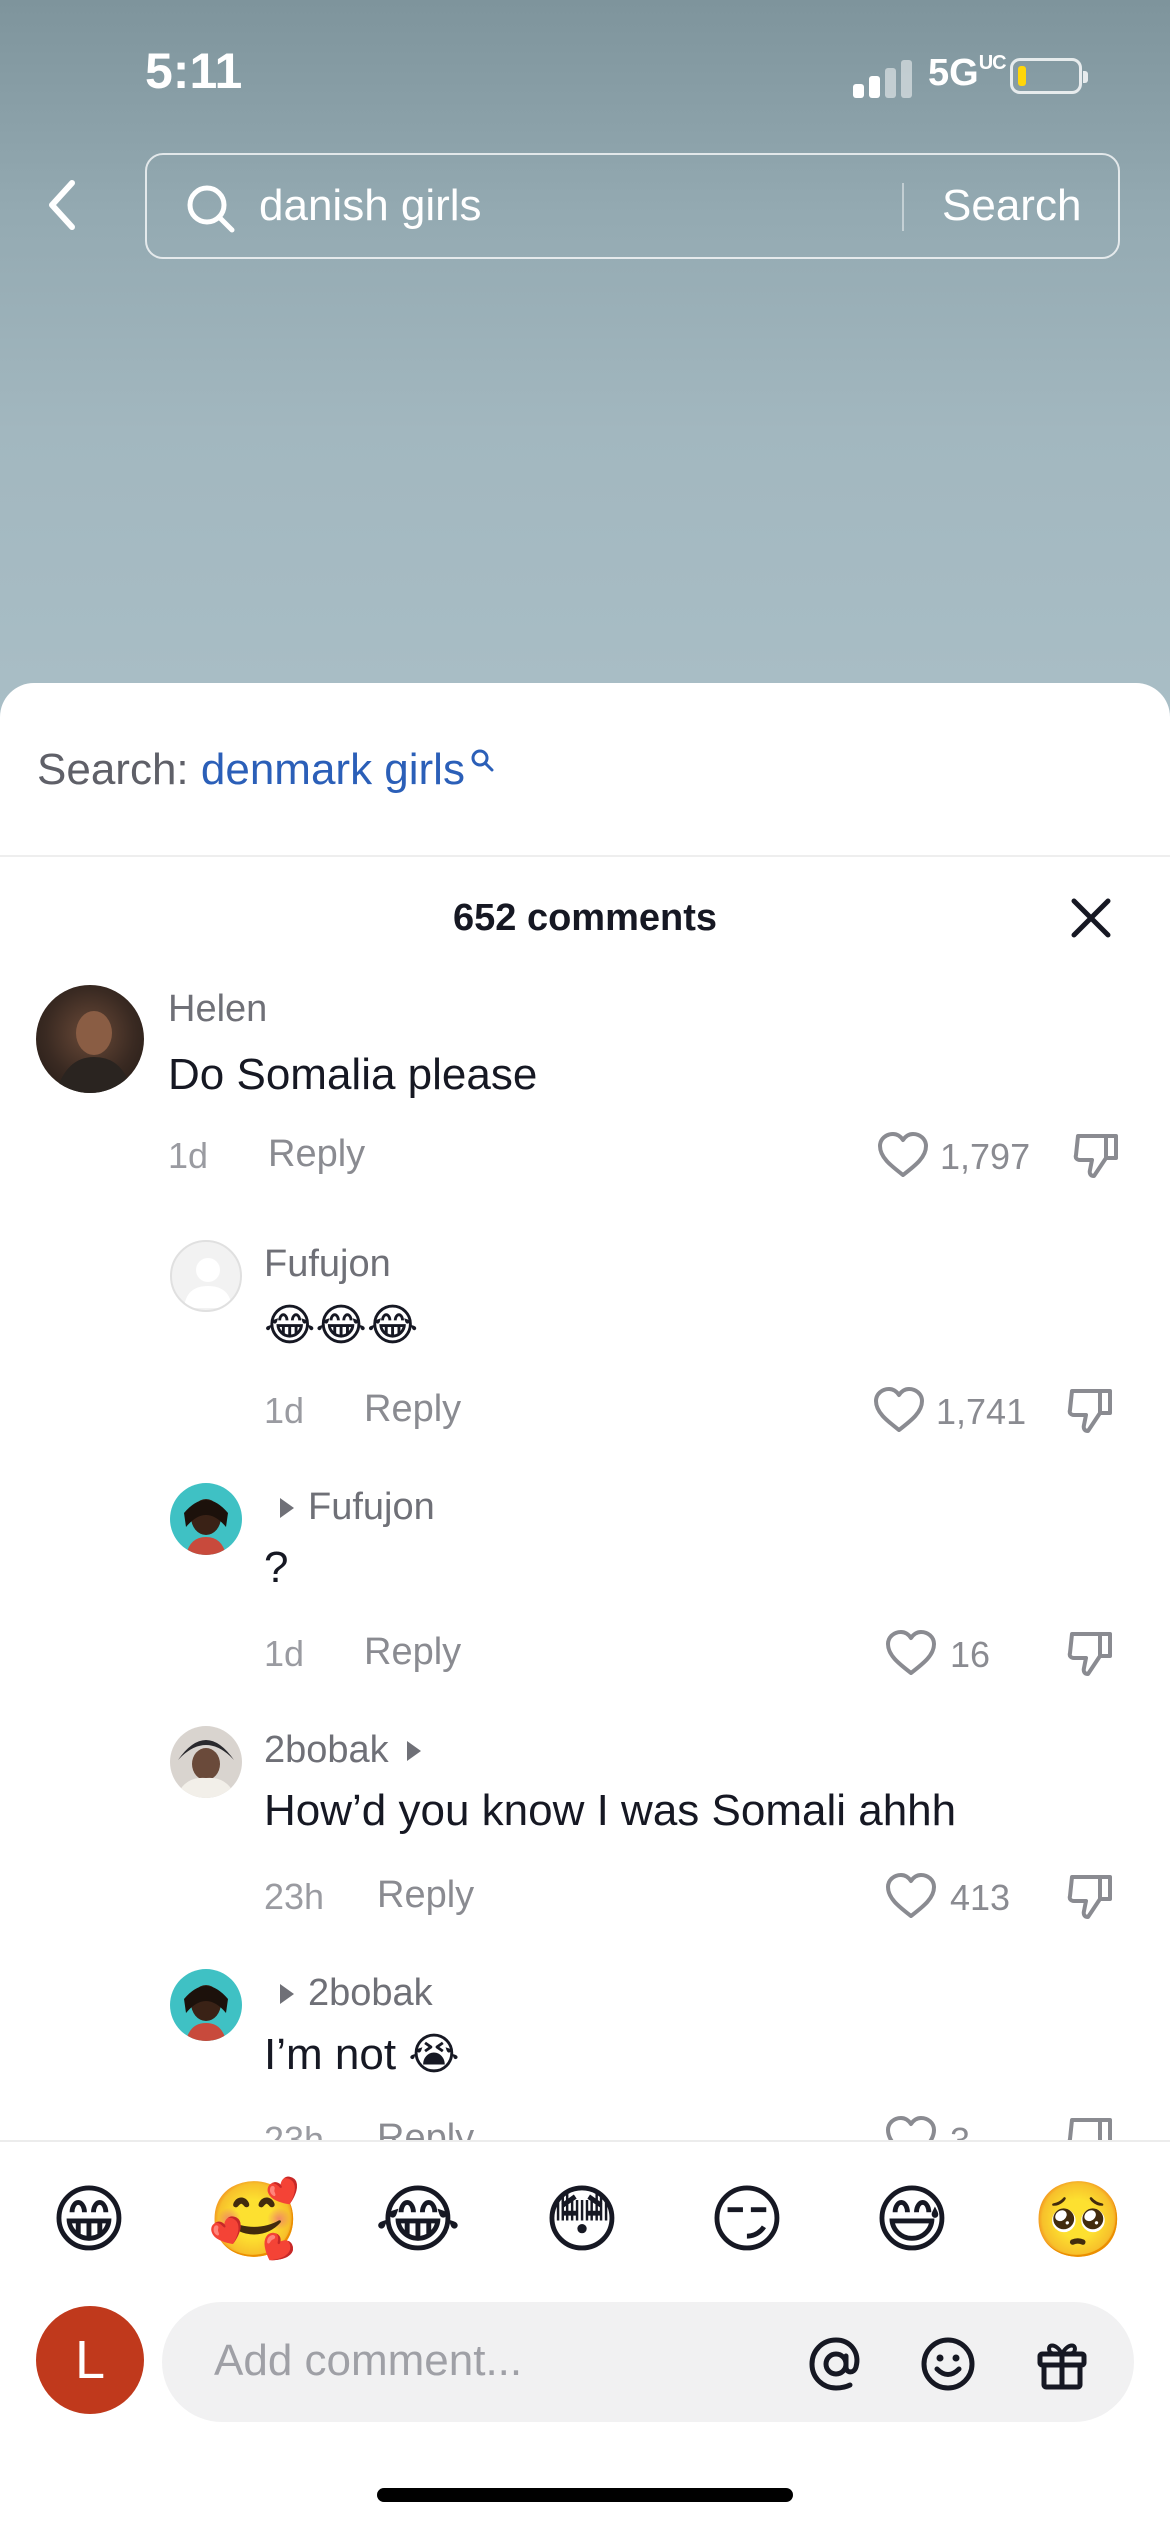  Describe the element at coordinates (1049, 76) in the screenshot. I see `battery-icon` at that location.